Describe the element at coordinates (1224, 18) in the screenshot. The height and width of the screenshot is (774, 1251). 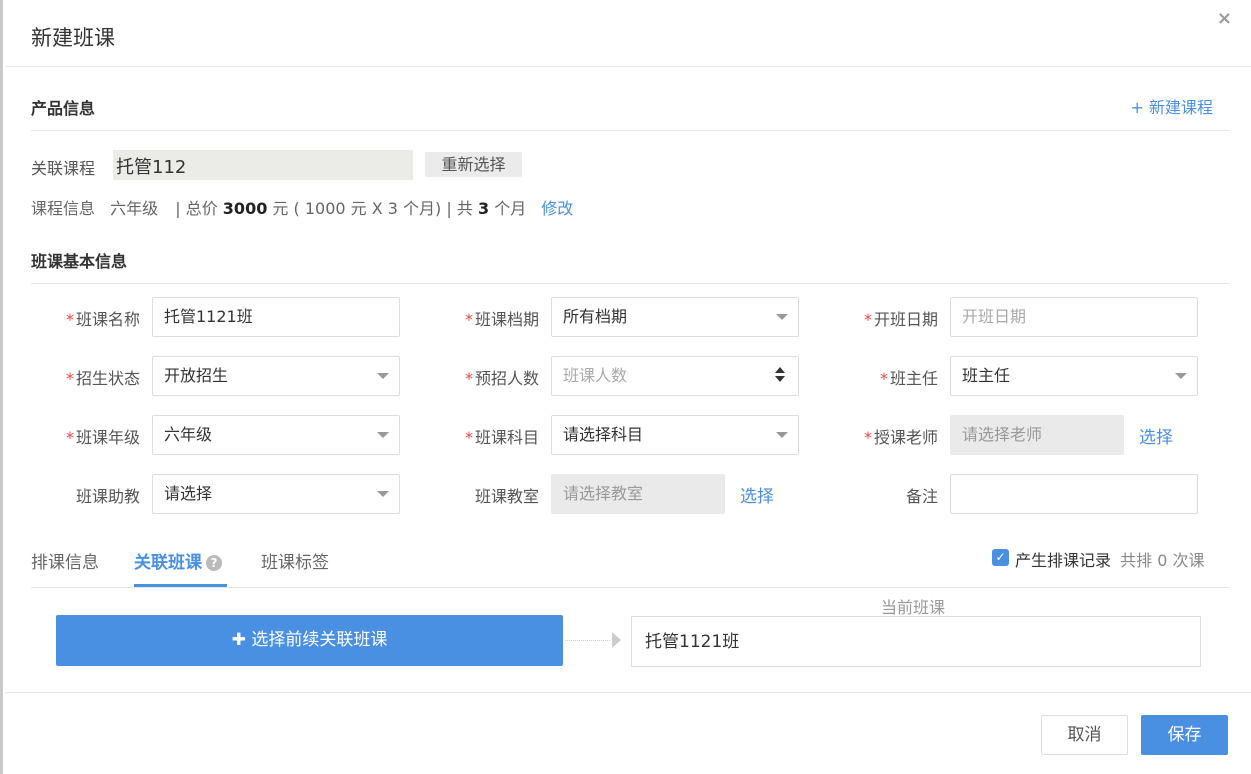
I see `close-icon: ×` at that location.